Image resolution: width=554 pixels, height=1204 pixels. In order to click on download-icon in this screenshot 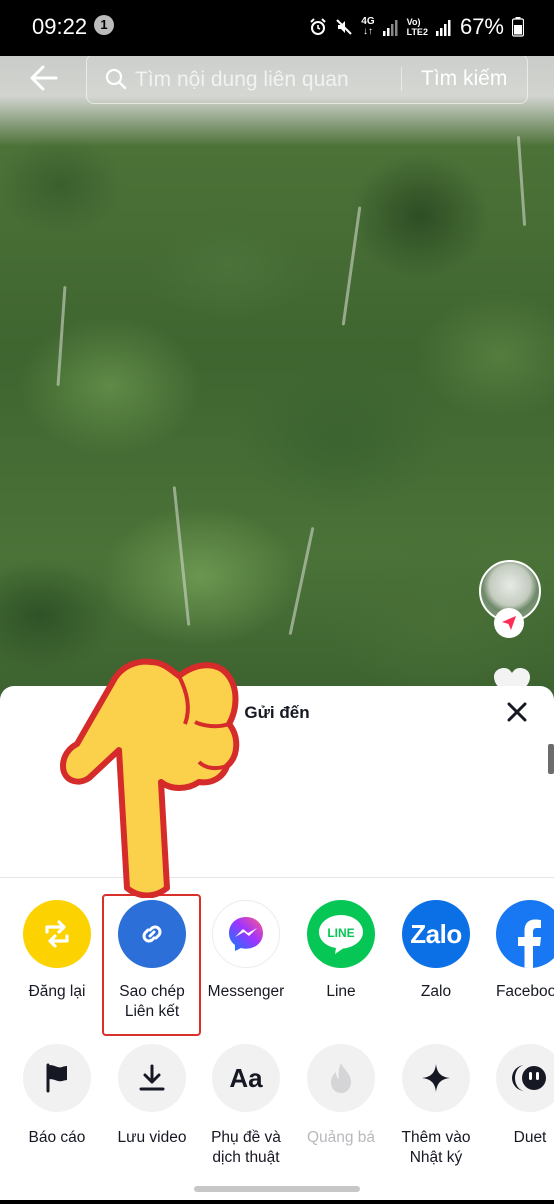, I will do `click(152, 1078)`.